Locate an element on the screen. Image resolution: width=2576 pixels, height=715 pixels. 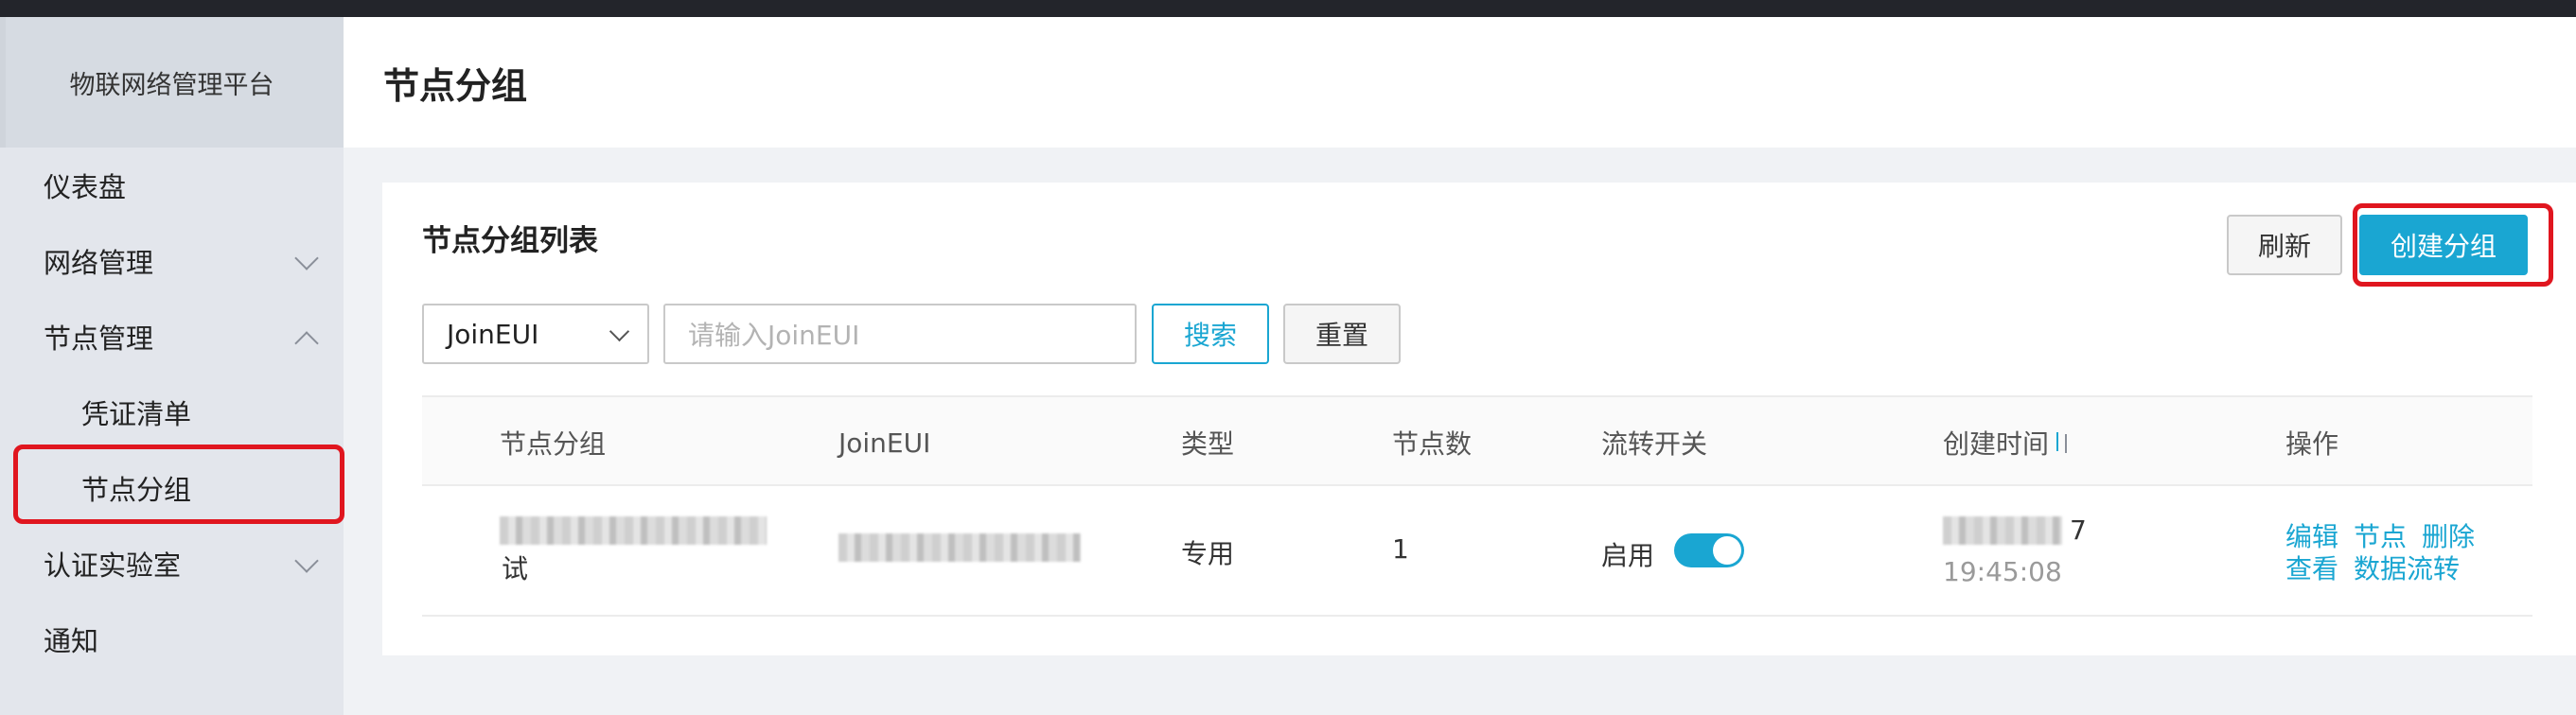
redacted-joineui is located at coordinates (959, 548).